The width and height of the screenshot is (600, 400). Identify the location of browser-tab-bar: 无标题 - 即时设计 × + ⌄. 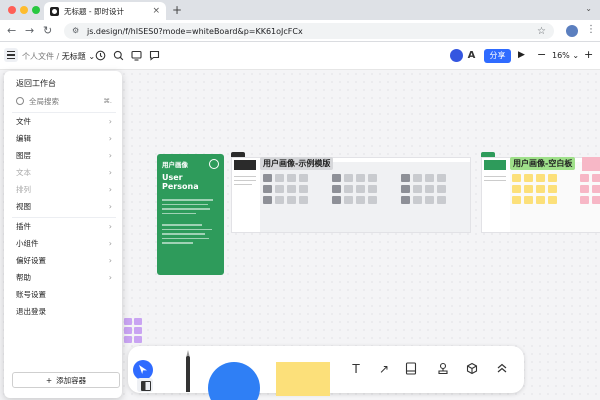
(300, 10).